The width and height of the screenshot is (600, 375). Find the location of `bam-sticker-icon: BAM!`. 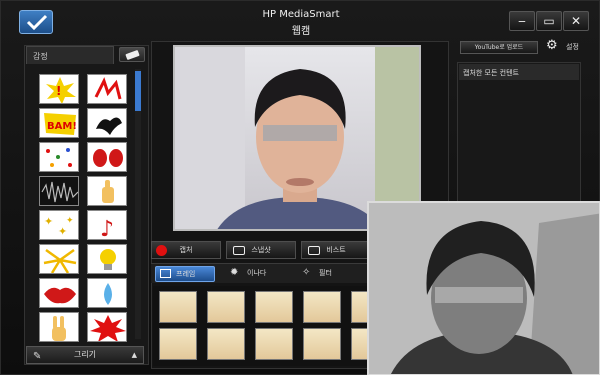

bam-sticker-icon: BAM! is located at coordinates (59, 123).